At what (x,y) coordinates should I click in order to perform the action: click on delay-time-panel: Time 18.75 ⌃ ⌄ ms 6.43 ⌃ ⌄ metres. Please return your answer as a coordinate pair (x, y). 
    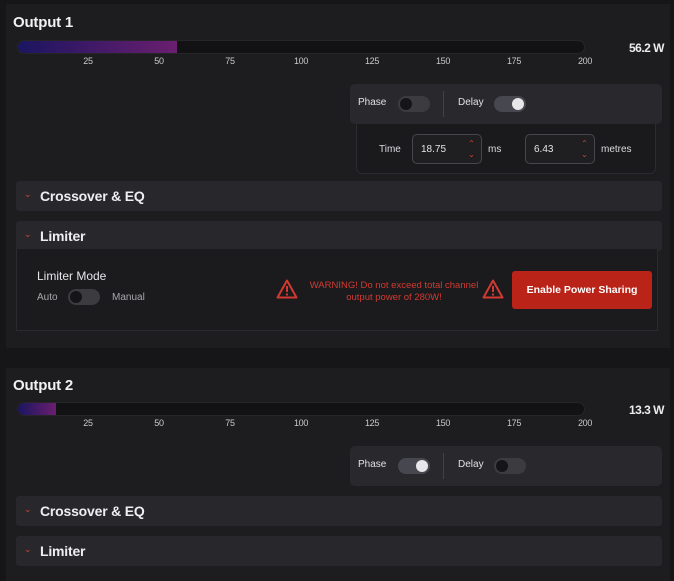
    Looking at the image, I should click on (506, 149).